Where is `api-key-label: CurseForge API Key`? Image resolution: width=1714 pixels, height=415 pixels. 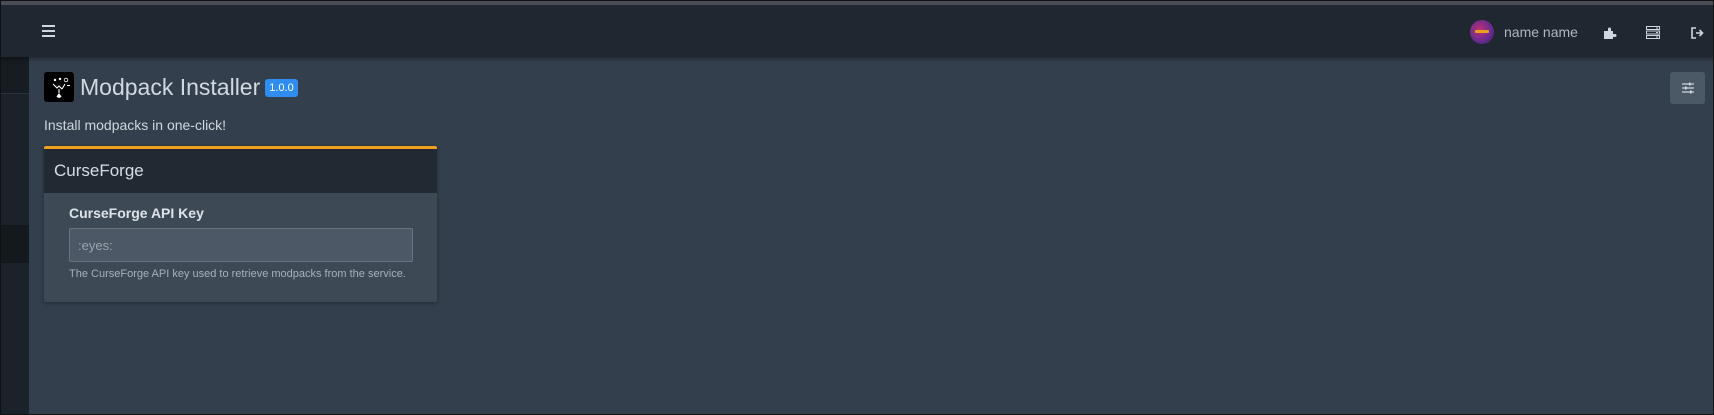
api-key-label: CurseForge API Key is located at coordinates (136, 213).